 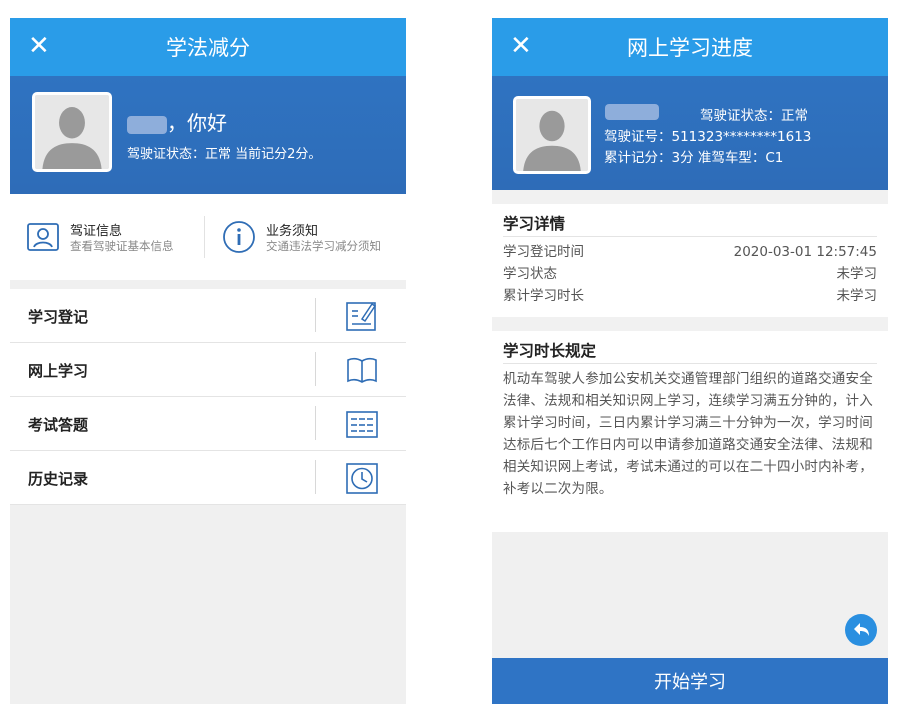 I want to click on business-notice-title: 业务须知, so click(x=292, y=231).